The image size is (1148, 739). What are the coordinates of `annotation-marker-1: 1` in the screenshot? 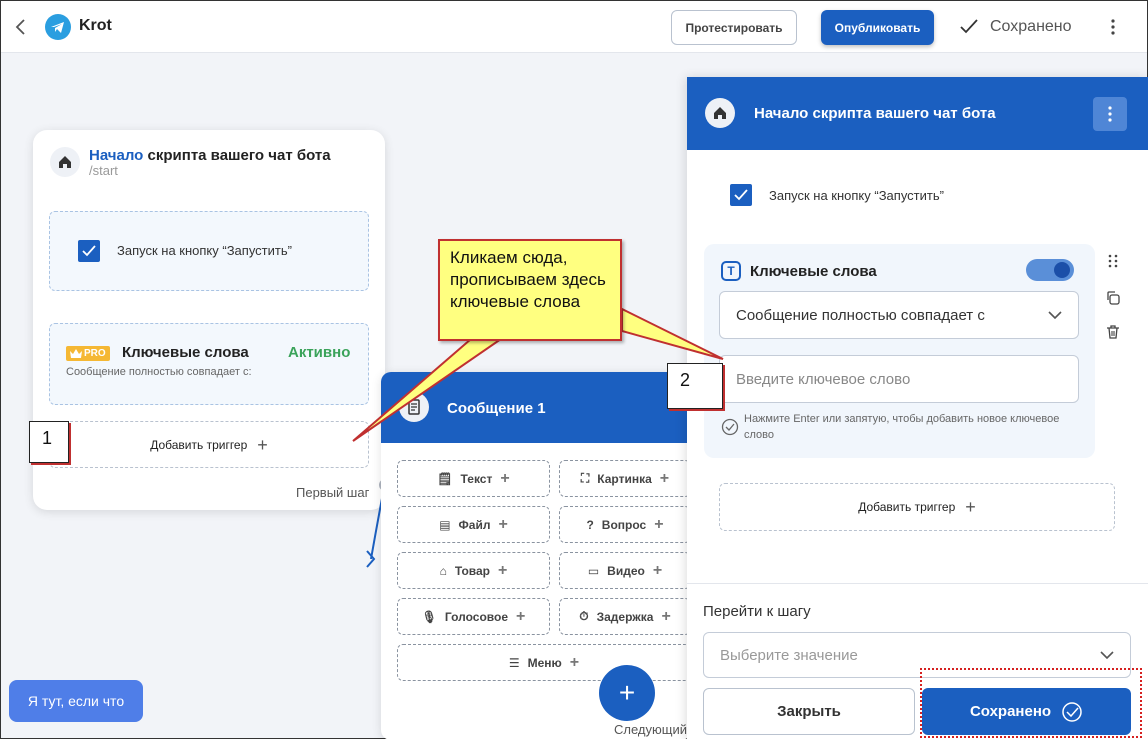 It's located at (49, 442).